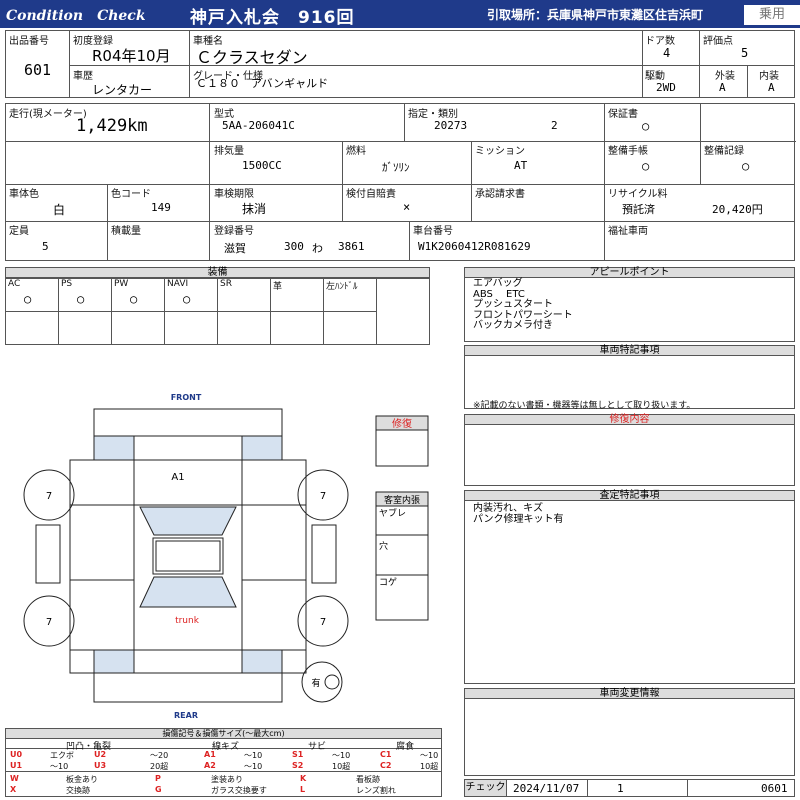  Describe the element at coordinates (100, 754) in the screenshot. I see `legend-code: U2` at that location.